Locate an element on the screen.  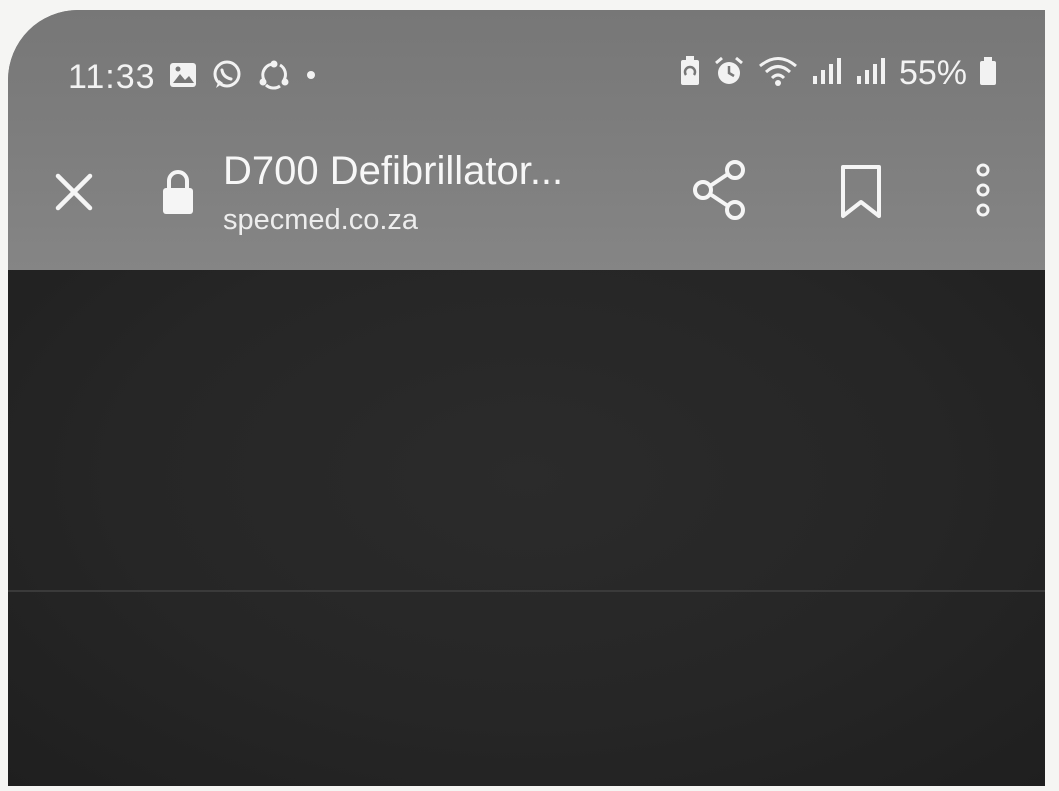
more-options-button is located at coordinates (983, 190).